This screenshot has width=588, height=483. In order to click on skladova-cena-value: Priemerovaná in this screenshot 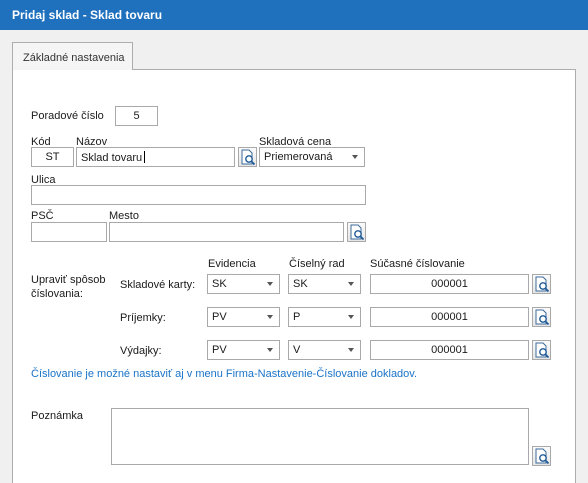, I will do `click(298, 157)`.